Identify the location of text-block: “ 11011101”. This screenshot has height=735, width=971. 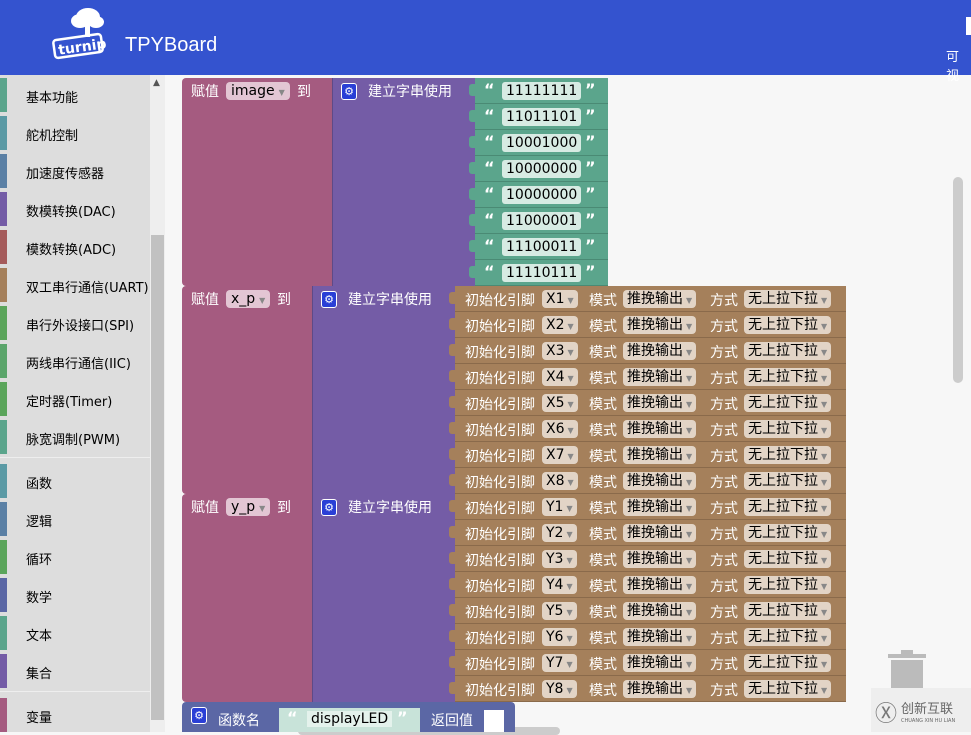
(538, 117).